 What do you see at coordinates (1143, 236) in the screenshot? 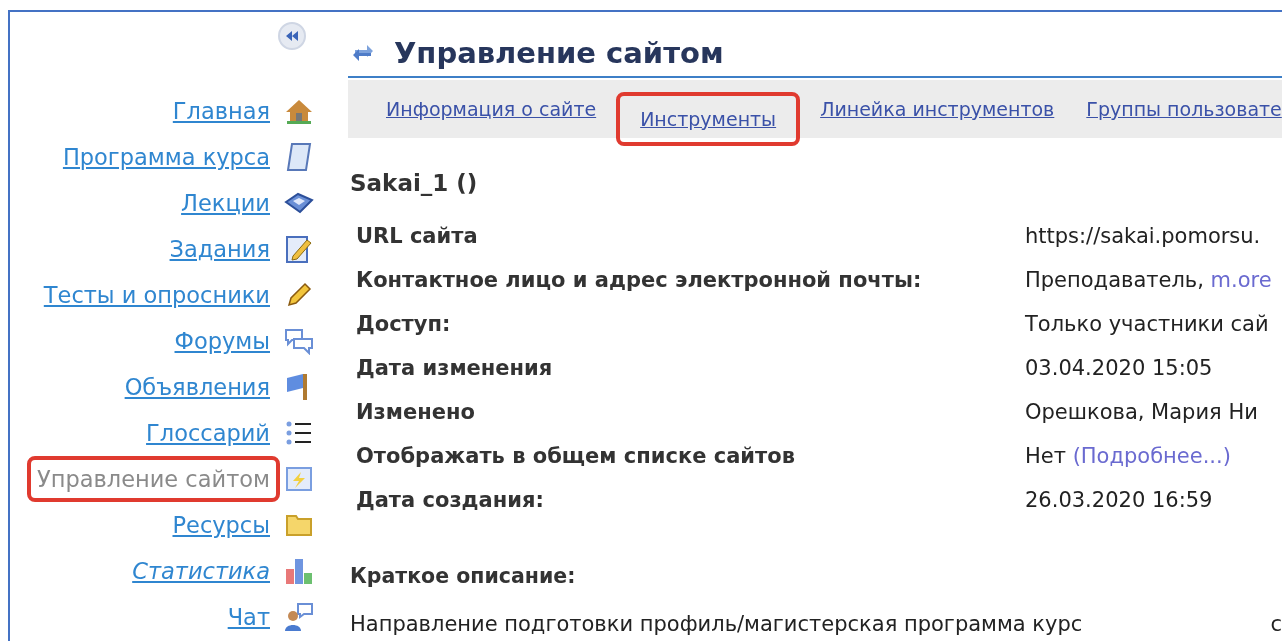
I see `field-value: https://sakai.pomorsu.` at bounding box center [1143, 236].